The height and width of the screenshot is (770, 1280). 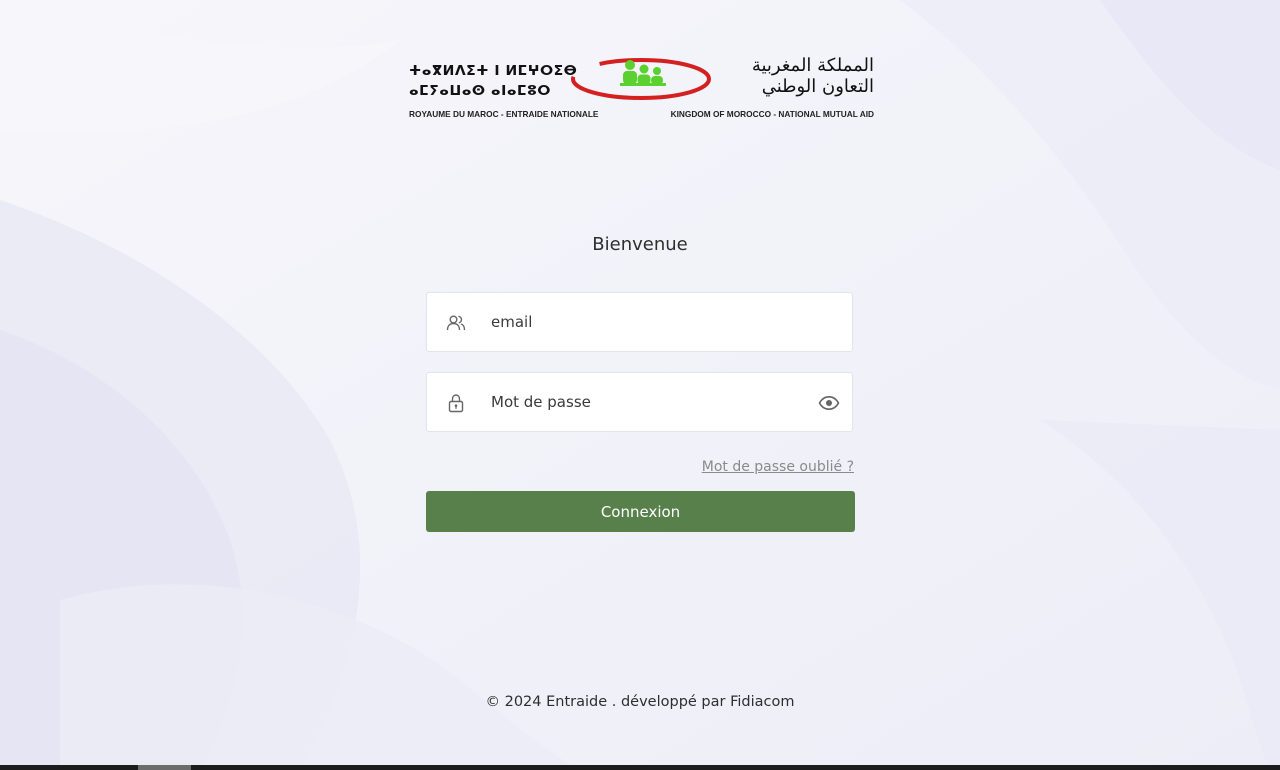 I want to click on bottom-bar, so click(x=640, y=767).